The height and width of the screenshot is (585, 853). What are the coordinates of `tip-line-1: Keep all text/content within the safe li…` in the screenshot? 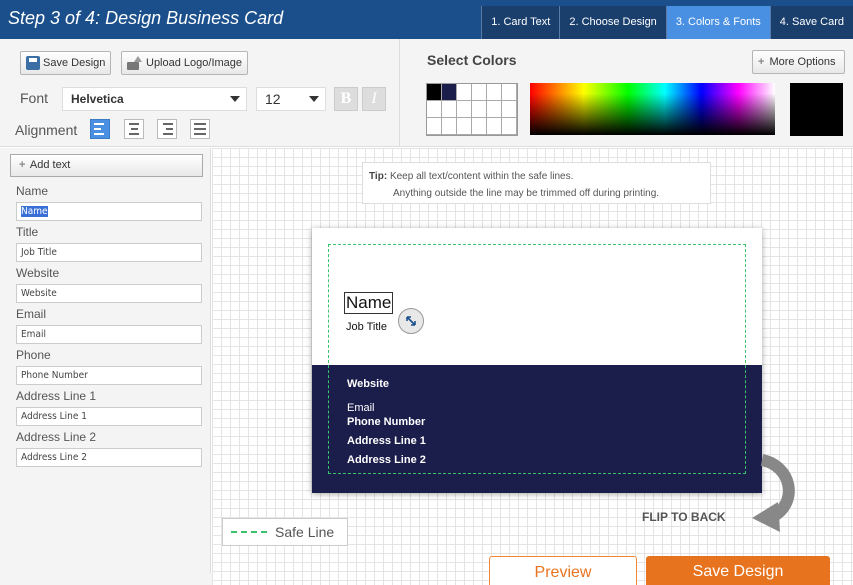 It's located at (481, 176).